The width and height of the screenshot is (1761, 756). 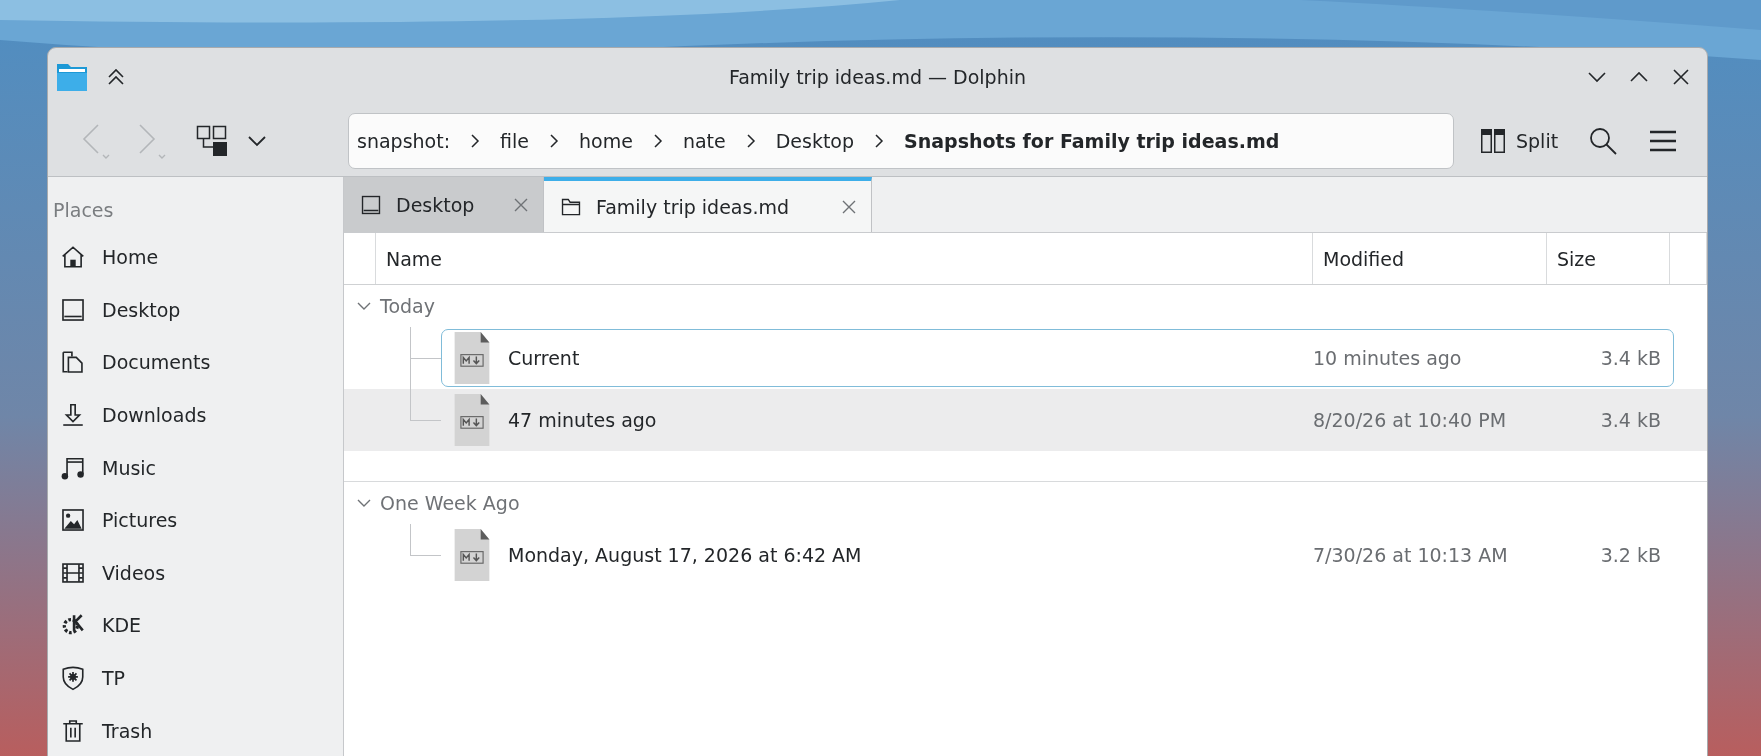 What do you see at coordinates (1025, 555) in the screenshot?
I see `file-row: Monday, August 17, 2026 at 6:42 AM 7/30/26 at 10:13 AM 3.2 kB` at bounding box center [1025, 555].